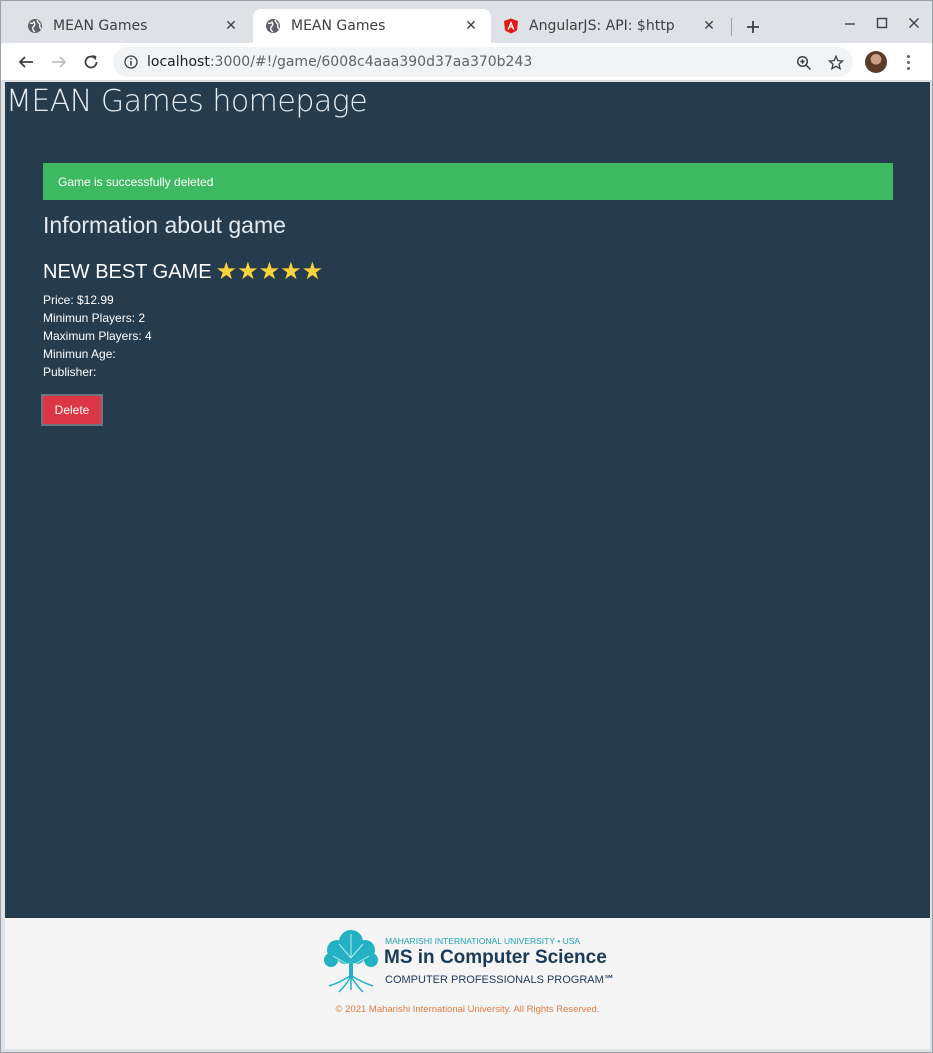  I want to click on zoom-icon, so click(804, 63).